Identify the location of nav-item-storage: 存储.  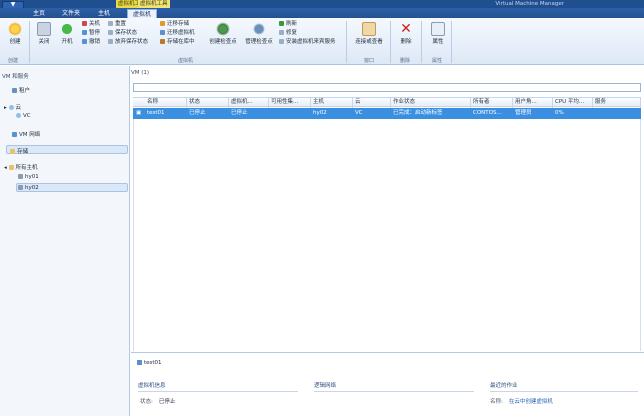
(19, 151).